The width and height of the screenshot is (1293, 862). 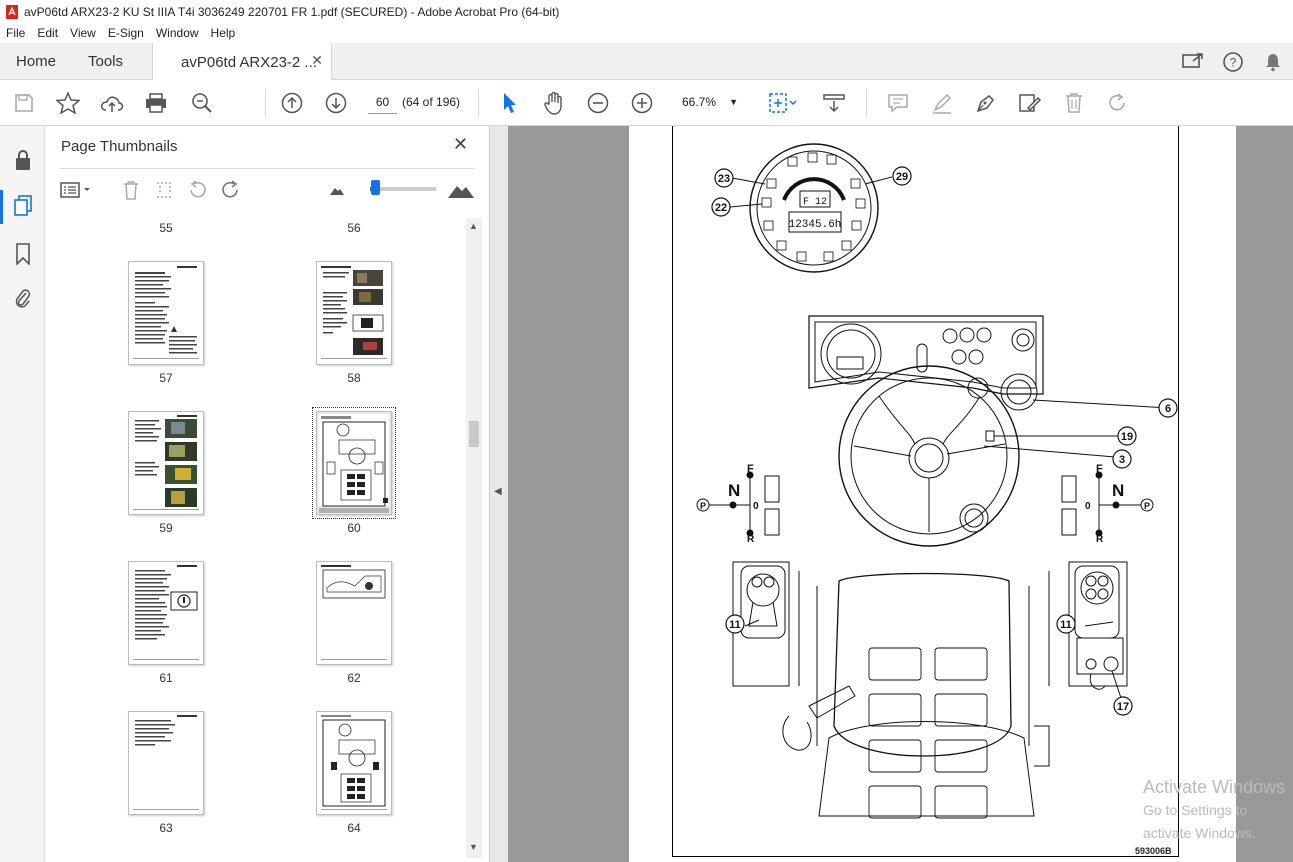 What do you see at coordinates (721, 208) in the screenshot?
I see `callout-22: 22` at bounding box center [721, 208].